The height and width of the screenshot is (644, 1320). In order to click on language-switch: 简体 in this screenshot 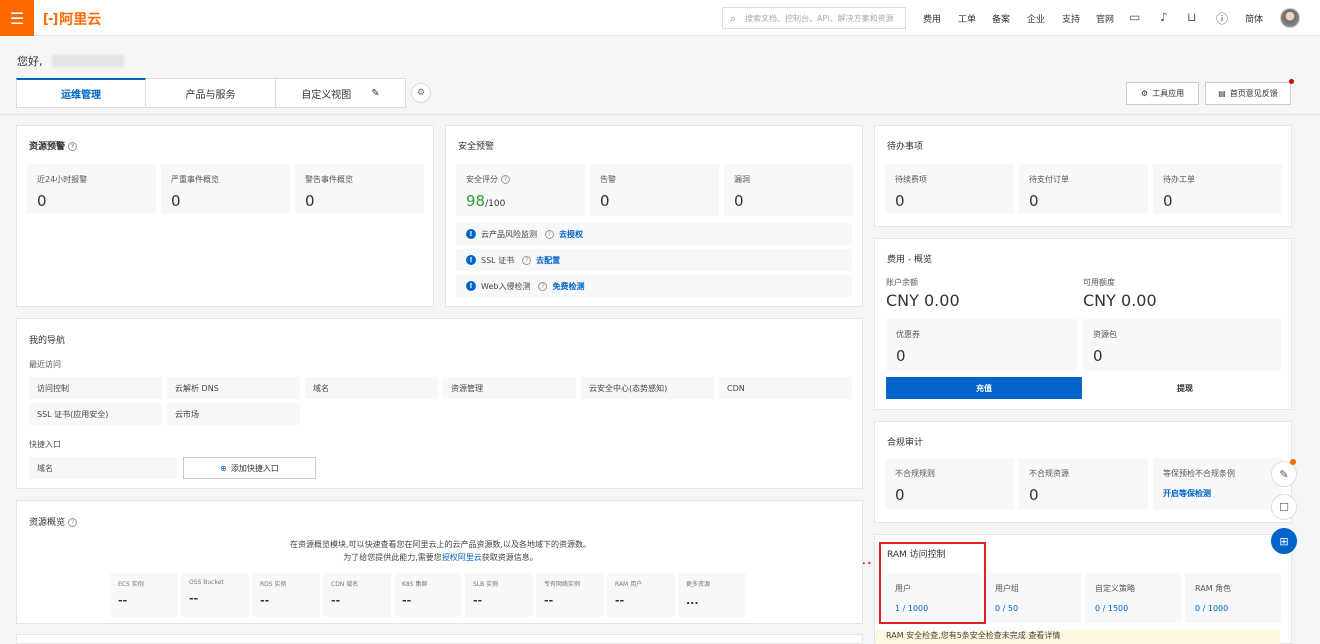, I will do `click(1254, 18)`.